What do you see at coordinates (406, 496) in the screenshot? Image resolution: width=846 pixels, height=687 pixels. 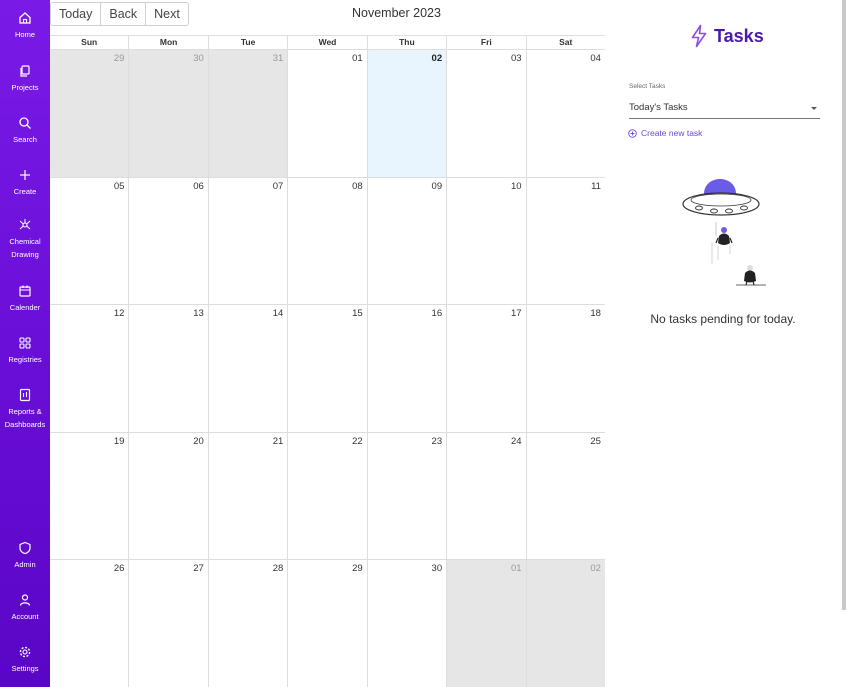 I see `day-cell: 23` at bounding box center [406, 496].